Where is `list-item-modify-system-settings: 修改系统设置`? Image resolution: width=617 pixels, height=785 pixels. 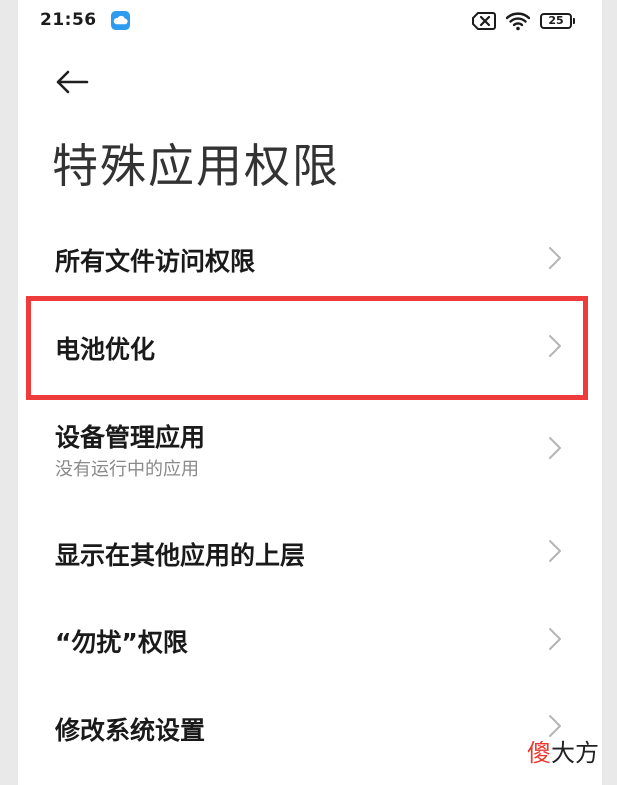 list-item-modify-system-settings: 修改系统设置 is located at coordinates (310, 729).